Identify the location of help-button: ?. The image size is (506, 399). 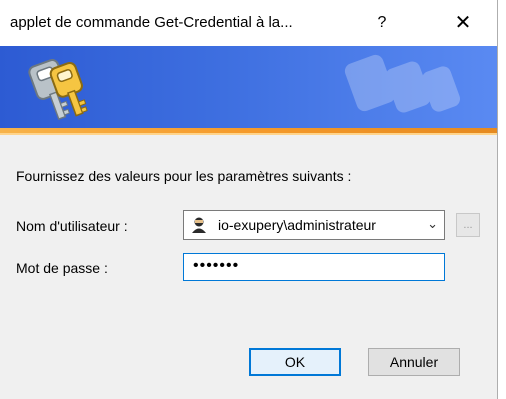
(382, 23).